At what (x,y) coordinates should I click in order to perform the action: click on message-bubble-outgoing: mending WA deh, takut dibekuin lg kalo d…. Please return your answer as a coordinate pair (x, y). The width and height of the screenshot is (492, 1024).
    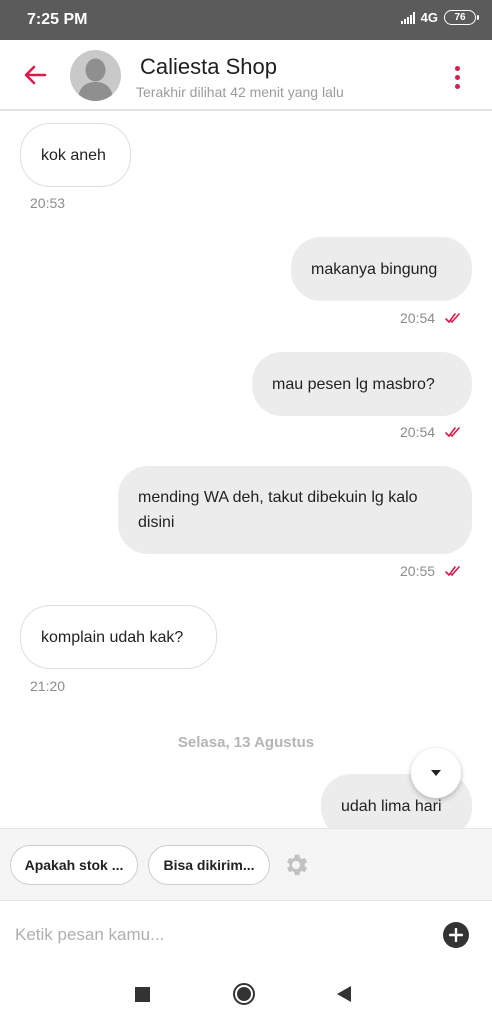
    Looking at the image, I should click on (295, 510).